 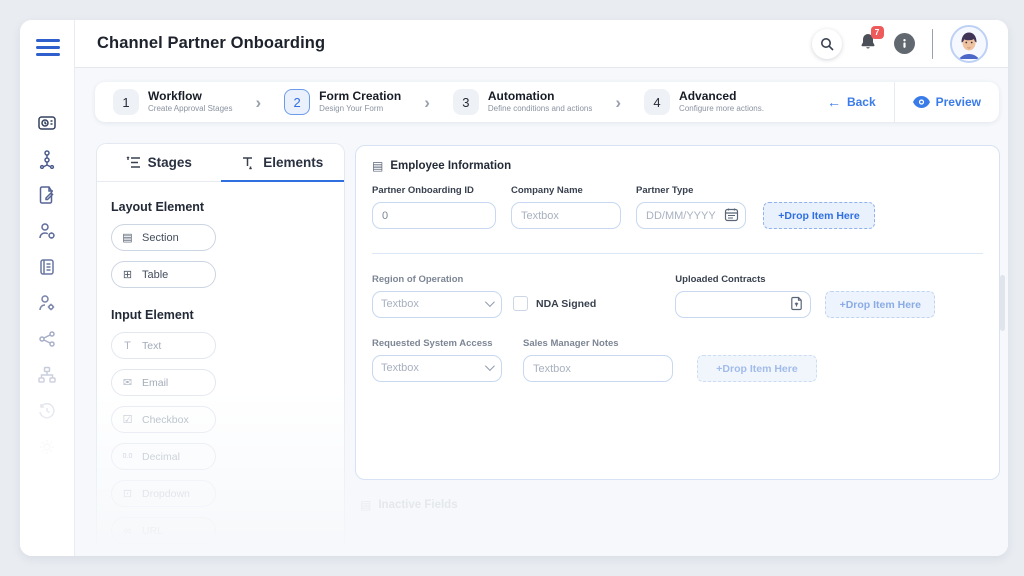 I want to click on text-icon: T, so click(x=127, y=345).